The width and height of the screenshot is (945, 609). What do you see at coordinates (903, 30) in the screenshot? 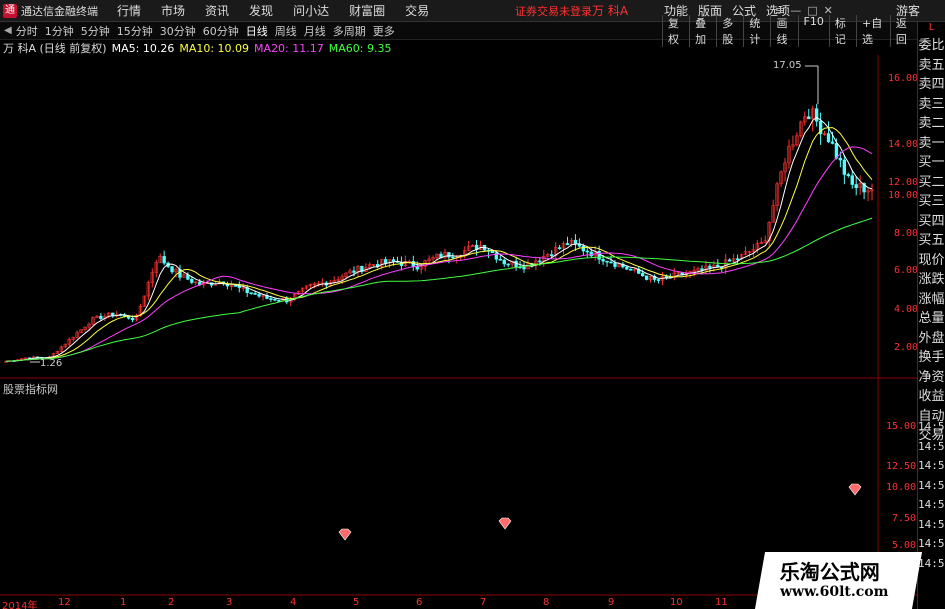
I see `tool-back: 返回` at bounding box center [903, 30].